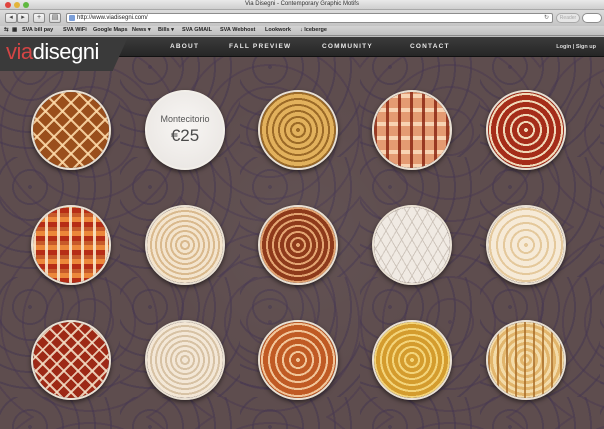 This screenshot has width=604, height=429. I want to click on bookmark-item: SVA bill pay, so click(37, 30).